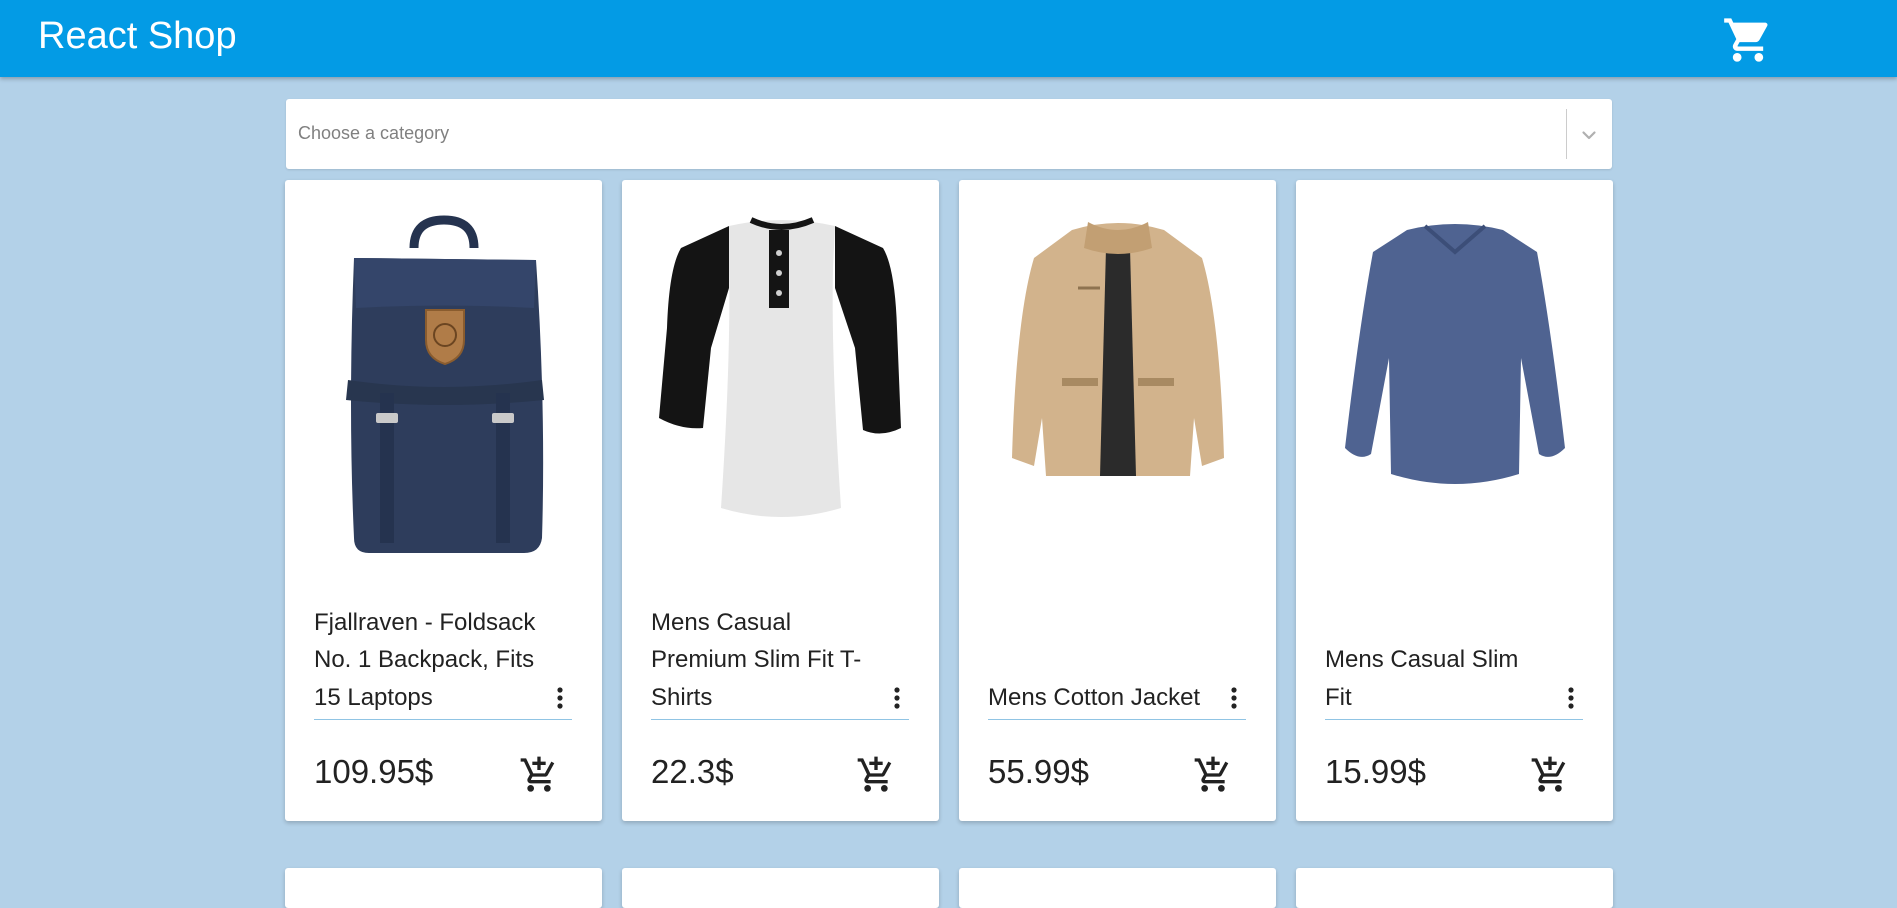  Describe the element at coordinates (1454, 500) in the screenshot. I see `product-card: Mens Casual Slim Fit 15.99$` at that location.